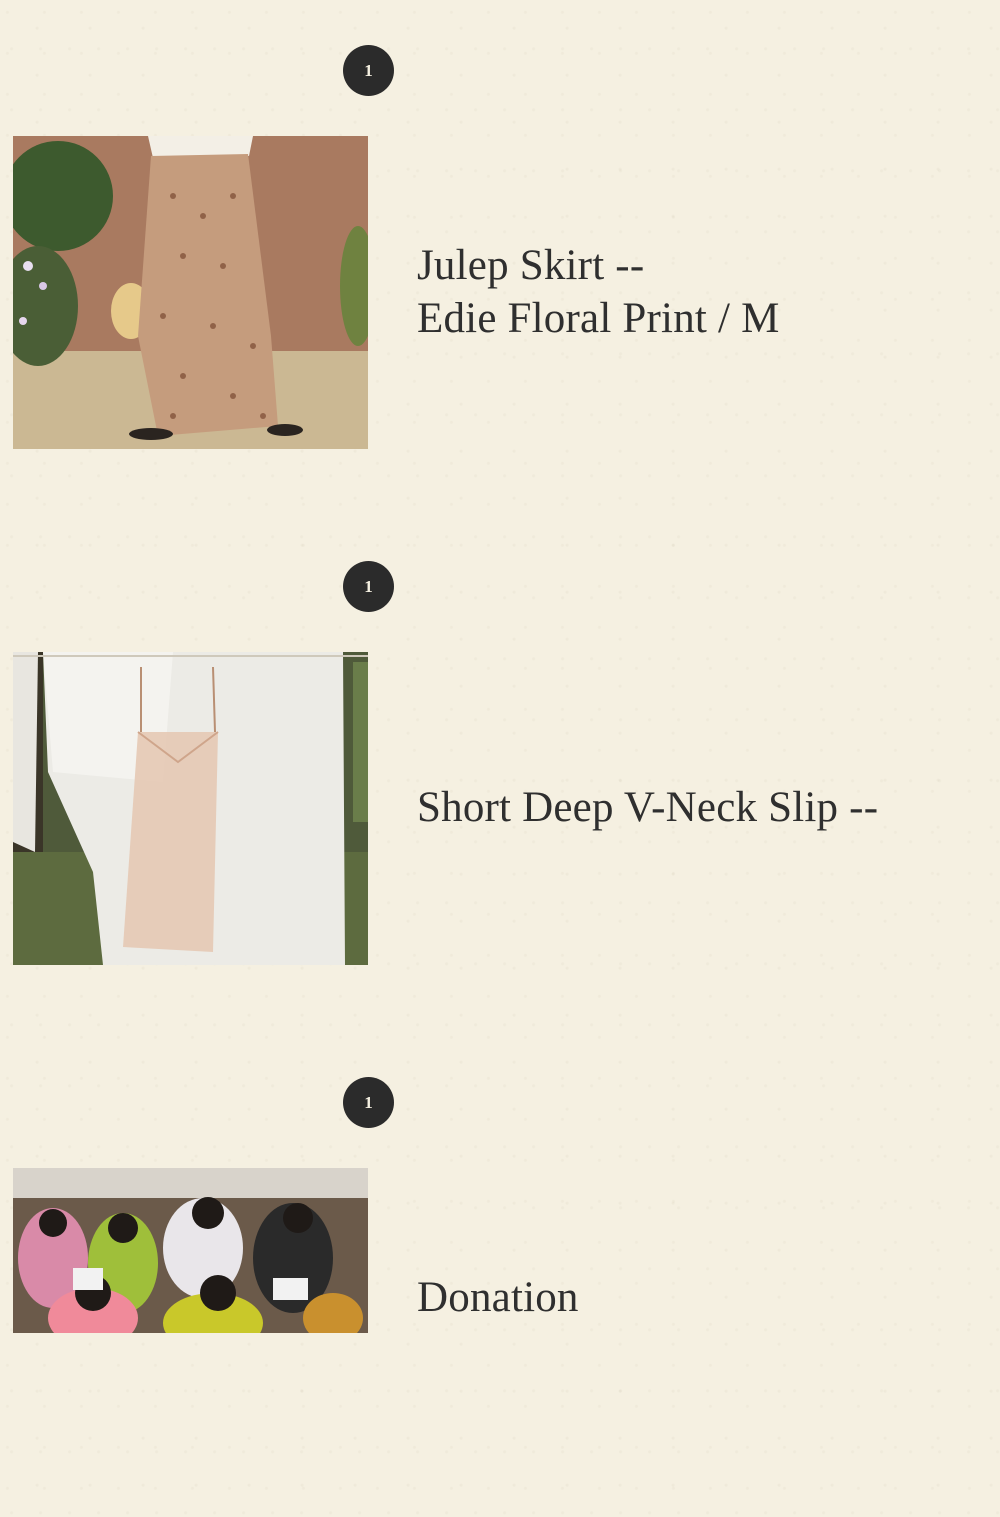 The image size is (1000, 1517). What do you see at coordinates (531, 265) in the screenshot?
I see `product-name: Julep Skirt --` at bounding box center [531, 265].